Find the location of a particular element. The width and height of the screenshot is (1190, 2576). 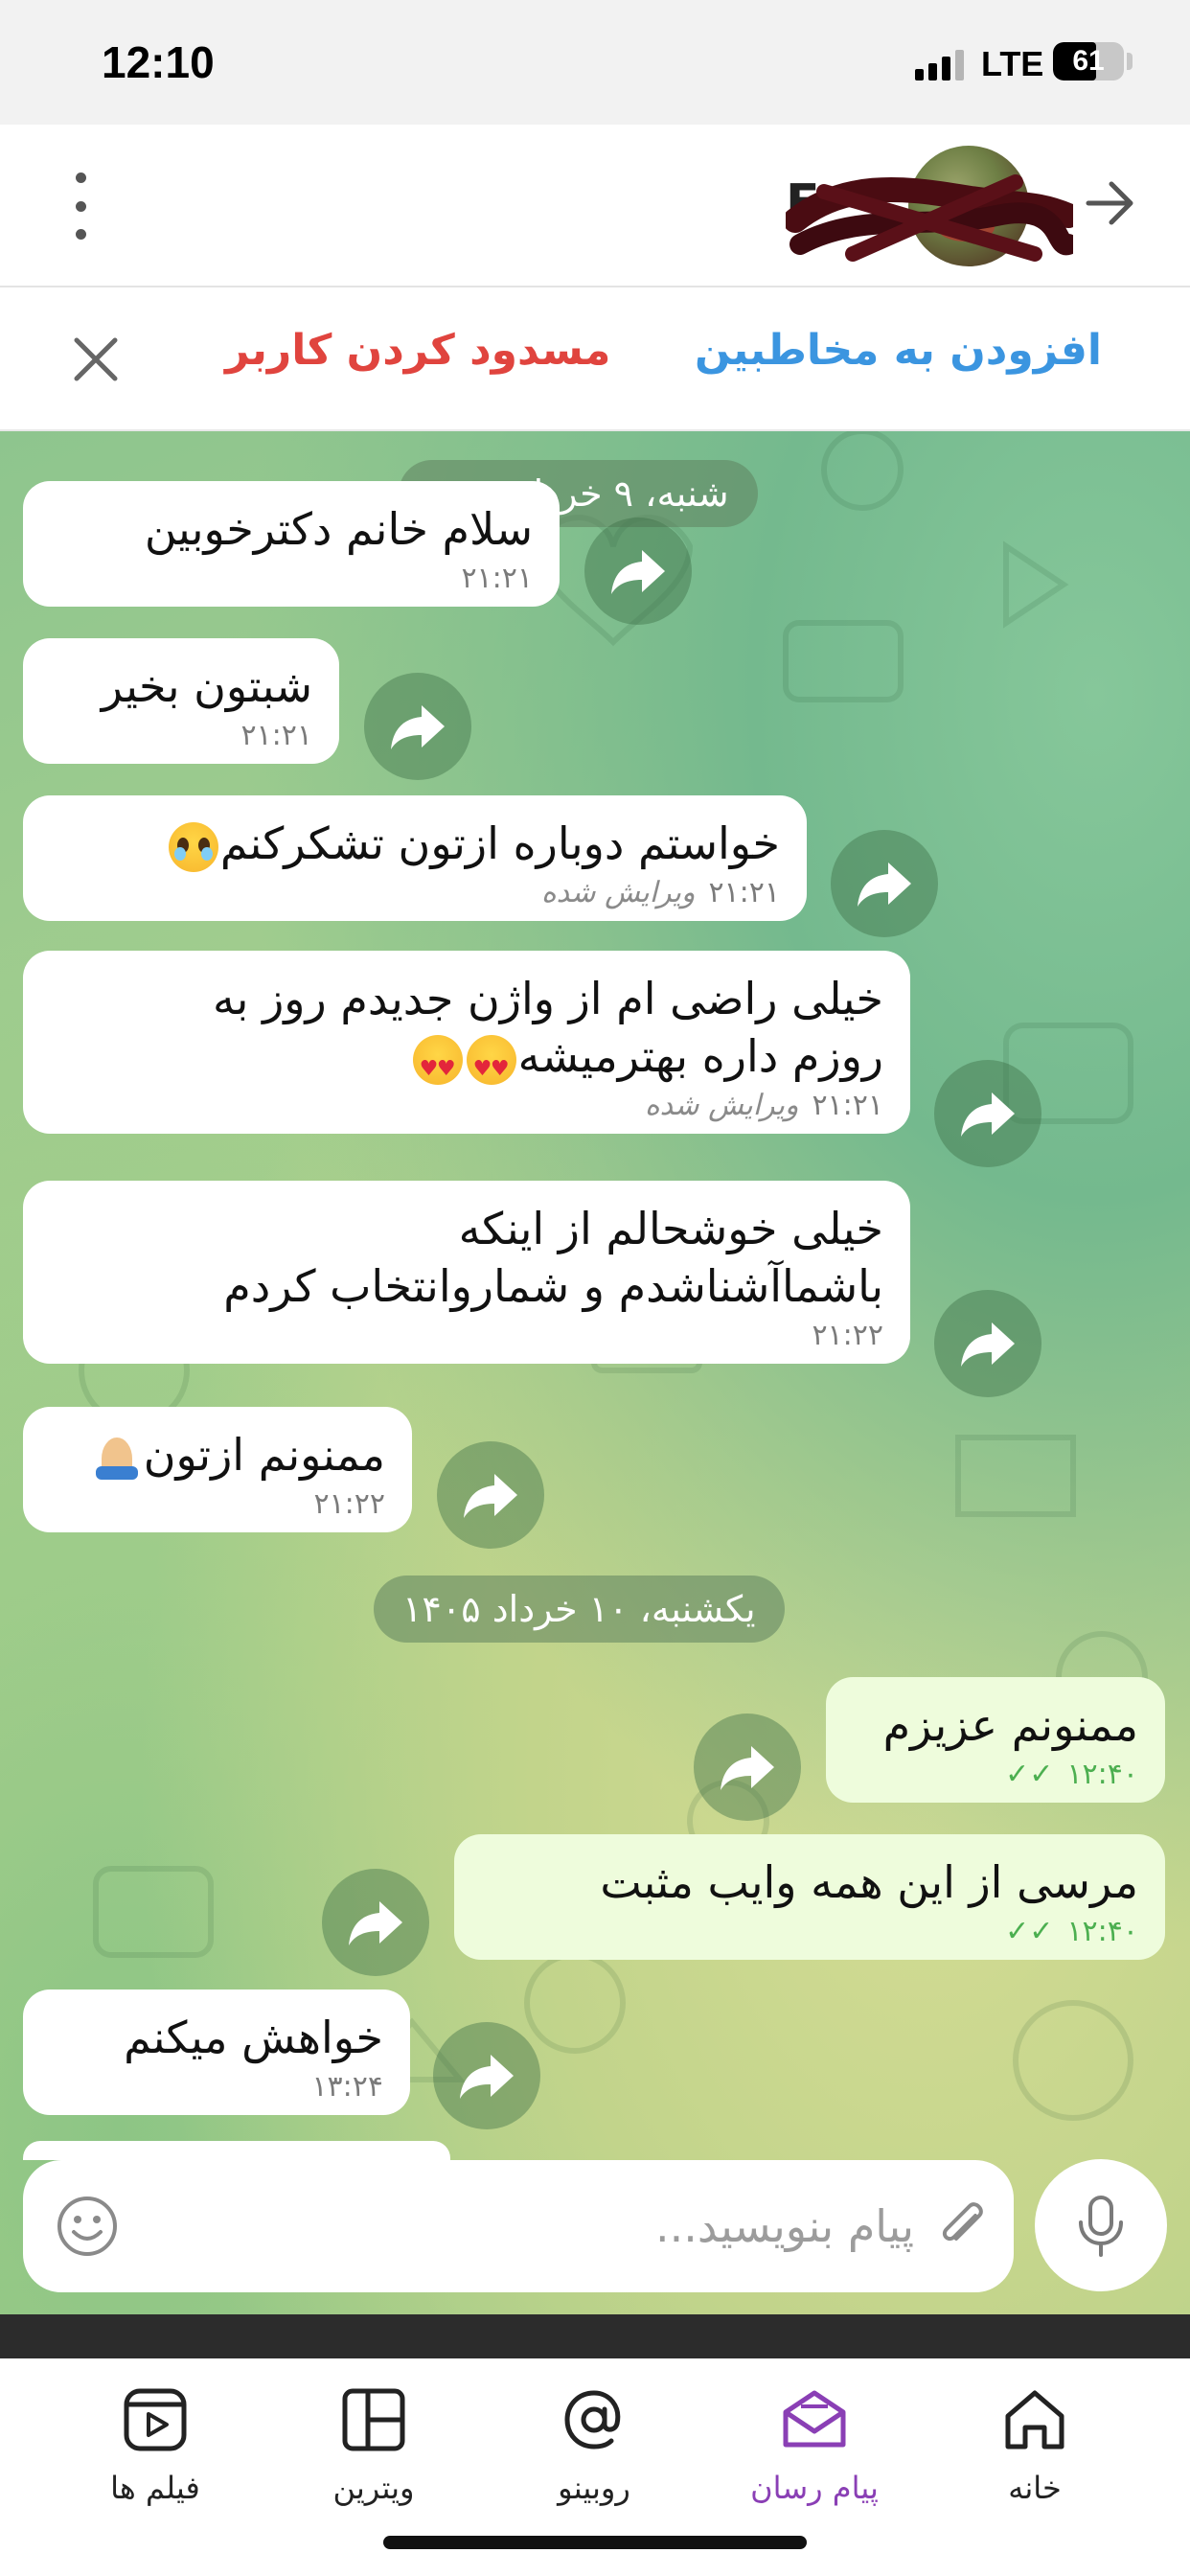

battery-level: 61 is located at coordinates (1089, 61).